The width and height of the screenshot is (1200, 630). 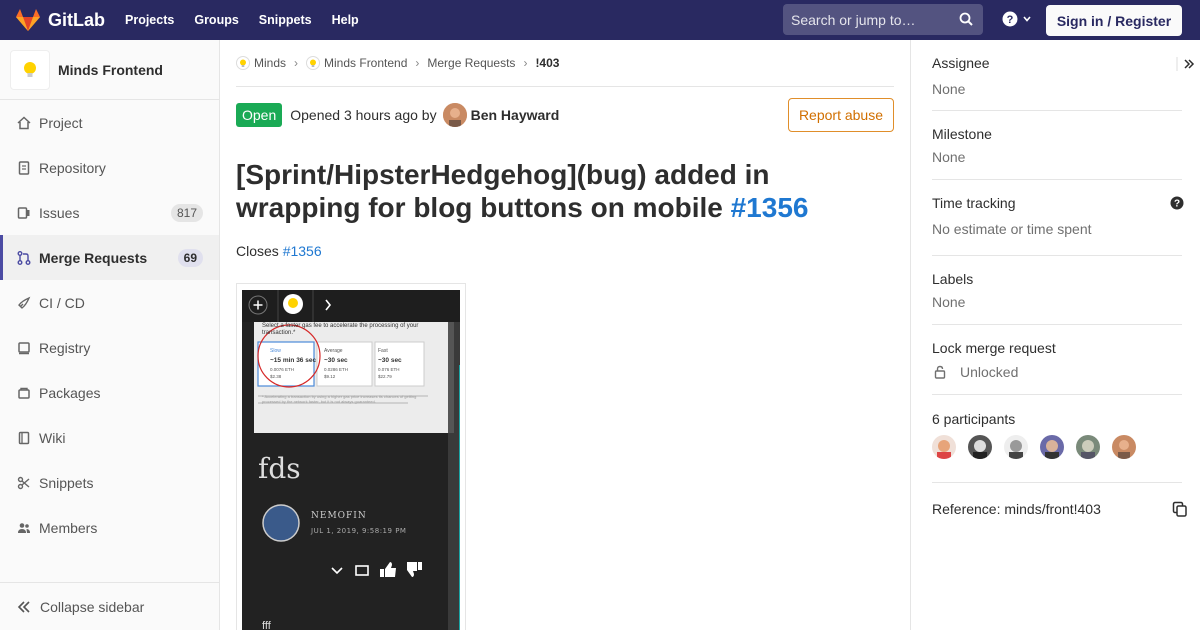 What do you see at coordinates (333, 351) in the screenshot?
I see `gas-option-name: Average` at bounding box center [333, 351].